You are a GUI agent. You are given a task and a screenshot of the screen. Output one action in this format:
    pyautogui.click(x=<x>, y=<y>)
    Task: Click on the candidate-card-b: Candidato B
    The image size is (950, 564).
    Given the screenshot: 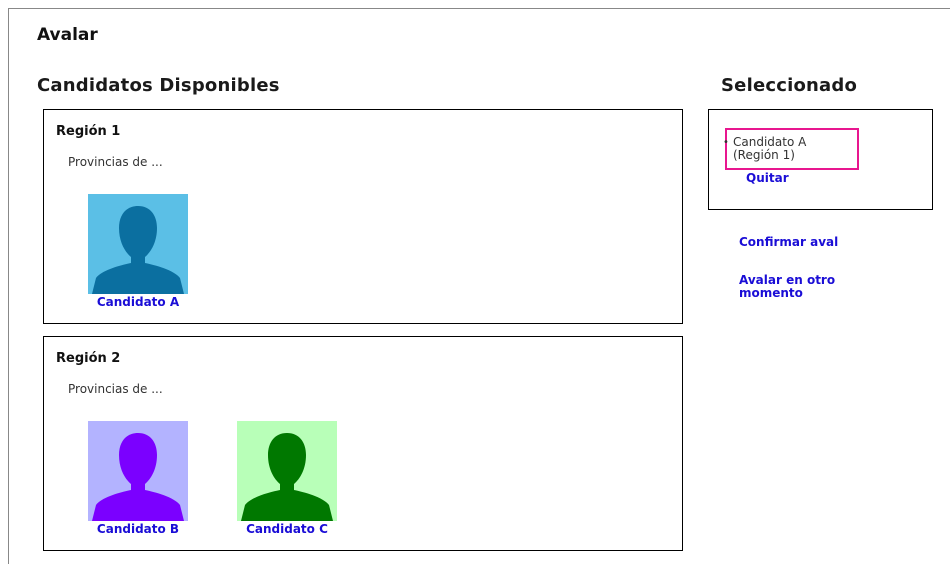 What is the action you would take?
    pyautogui.click(x=138, y=478)
    